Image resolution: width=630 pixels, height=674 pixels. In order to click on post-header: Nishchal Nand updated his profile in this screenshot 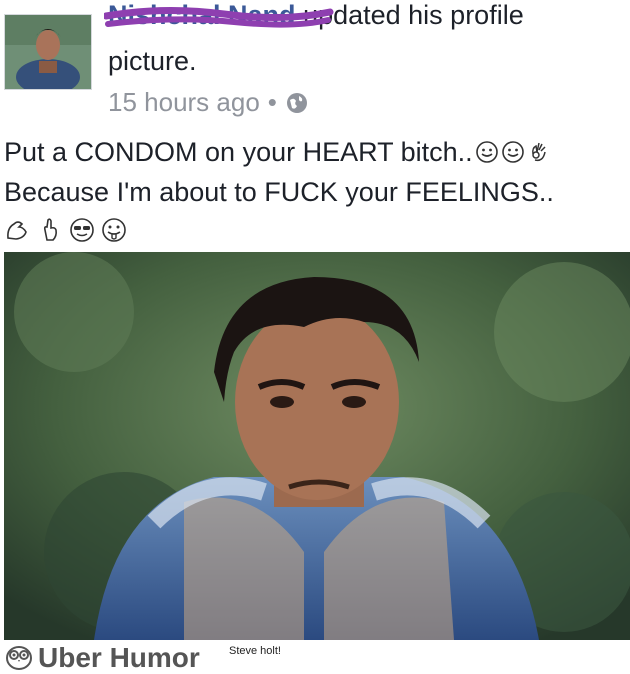, I will do `click(361, 15)`.